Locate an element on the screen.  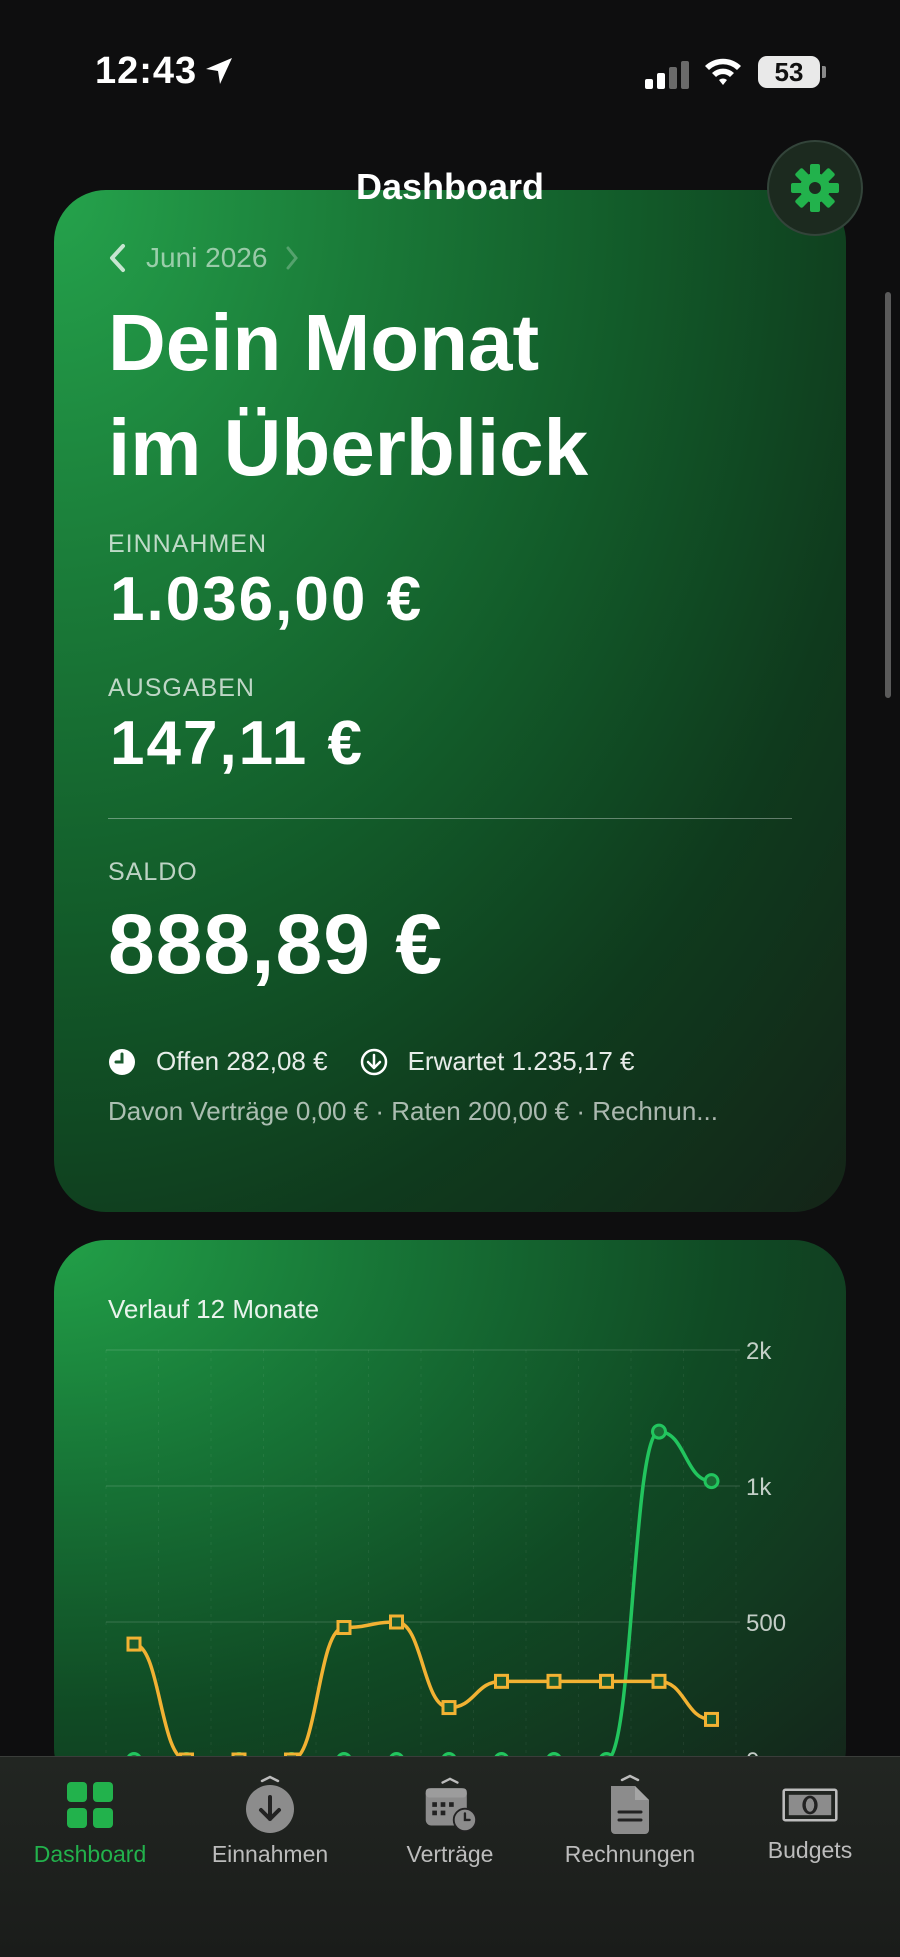
headline: Dein Monat im Überblick is located at coordinates (348, 395).